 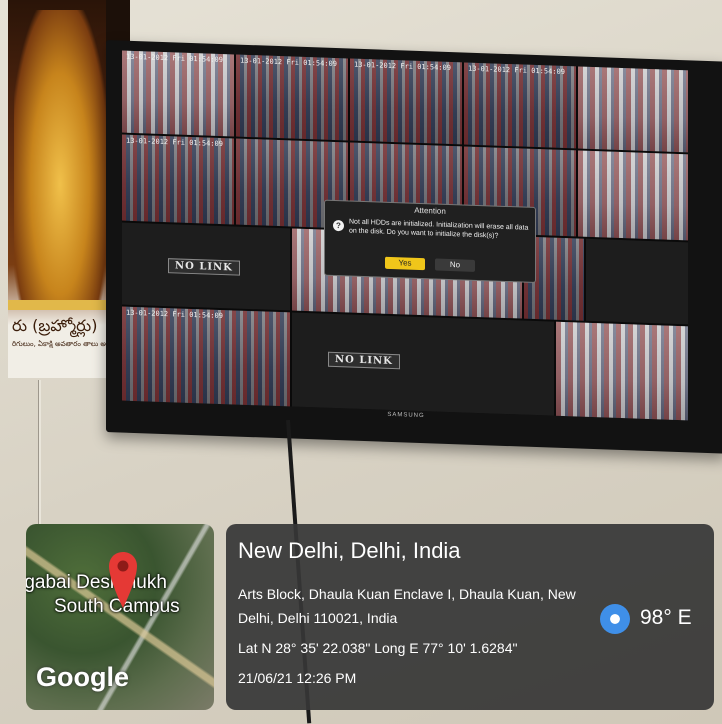 What do you see at coordinates (455, 265) in the screenshot?
I see `no-button: No` at bounding box center [455, 265].